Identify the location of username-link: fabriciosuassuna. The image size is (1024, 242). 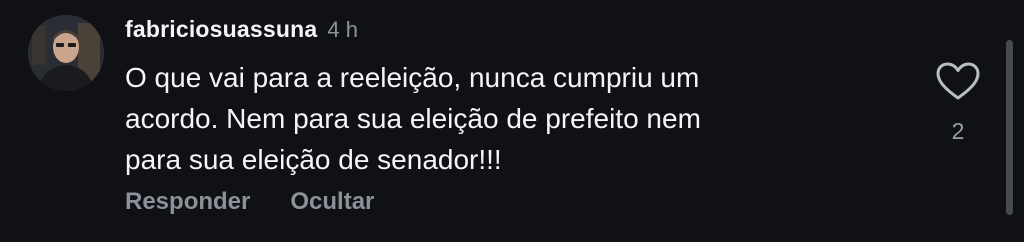
(221, 29).